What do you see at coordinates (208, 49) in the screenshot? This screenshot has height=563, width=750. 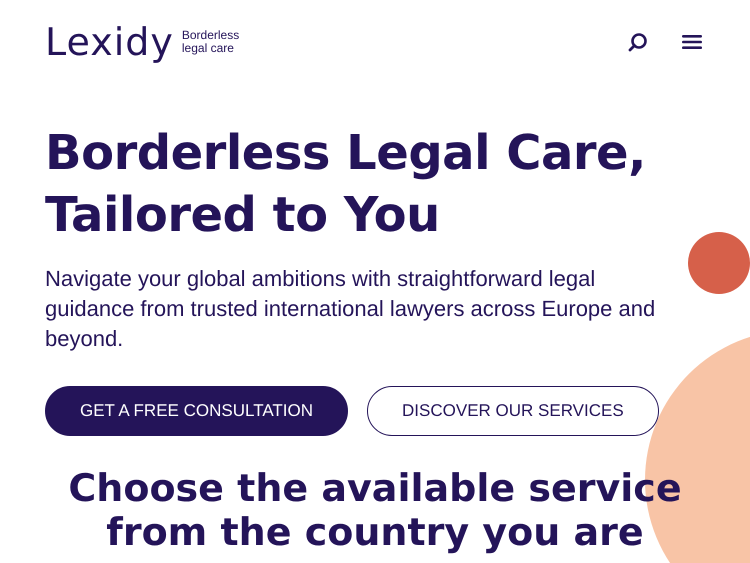 I see `tagline: legal care` at bounding box center [208, 49].